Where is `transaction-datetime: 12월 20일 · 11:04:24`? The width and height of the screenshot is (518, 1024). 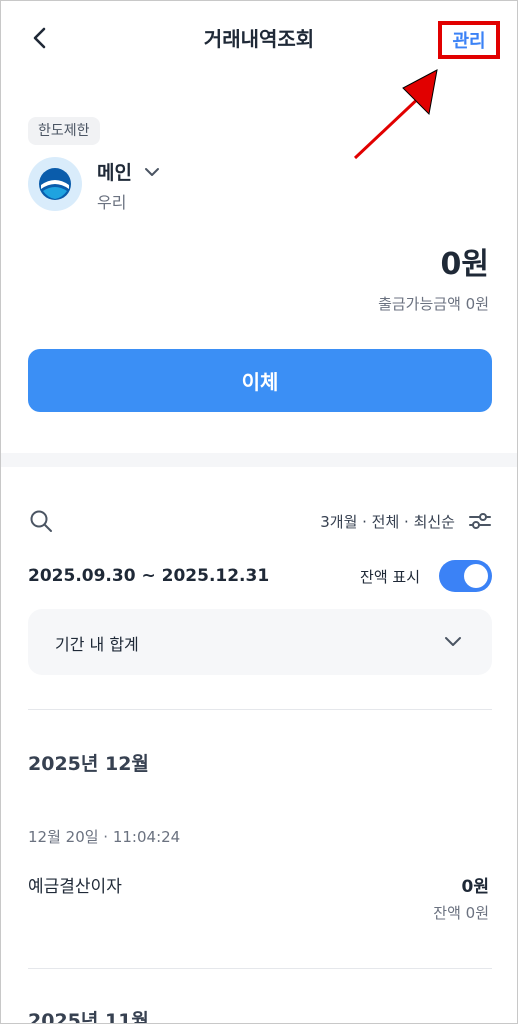
transaction-datetime: 12월 20일 · 11:04:24 is located at coordinates (104, 837).